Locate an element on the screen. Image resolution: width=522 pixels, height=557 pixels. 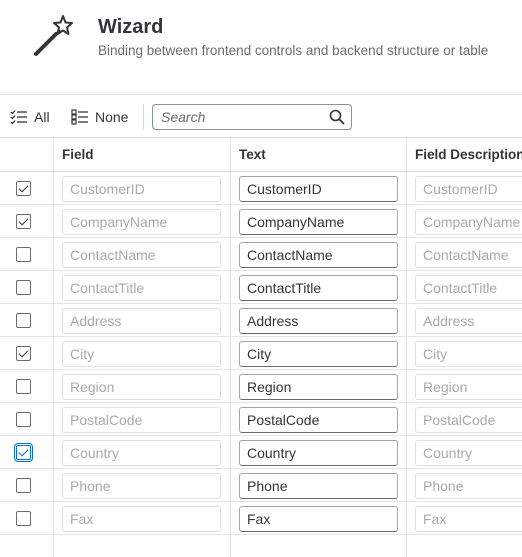
table-row: Fax Fax Fax is located at coordinates (261, 518).